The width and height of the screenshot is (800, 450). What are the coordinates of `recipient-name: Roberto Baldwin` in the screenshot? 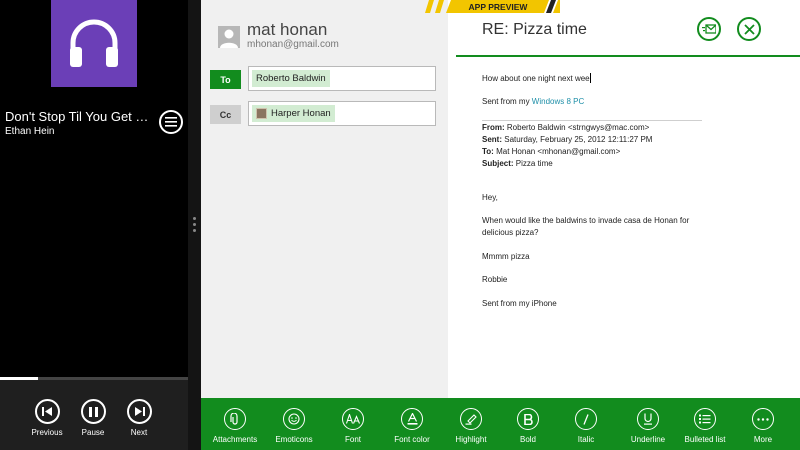 It's located at (291, 78).